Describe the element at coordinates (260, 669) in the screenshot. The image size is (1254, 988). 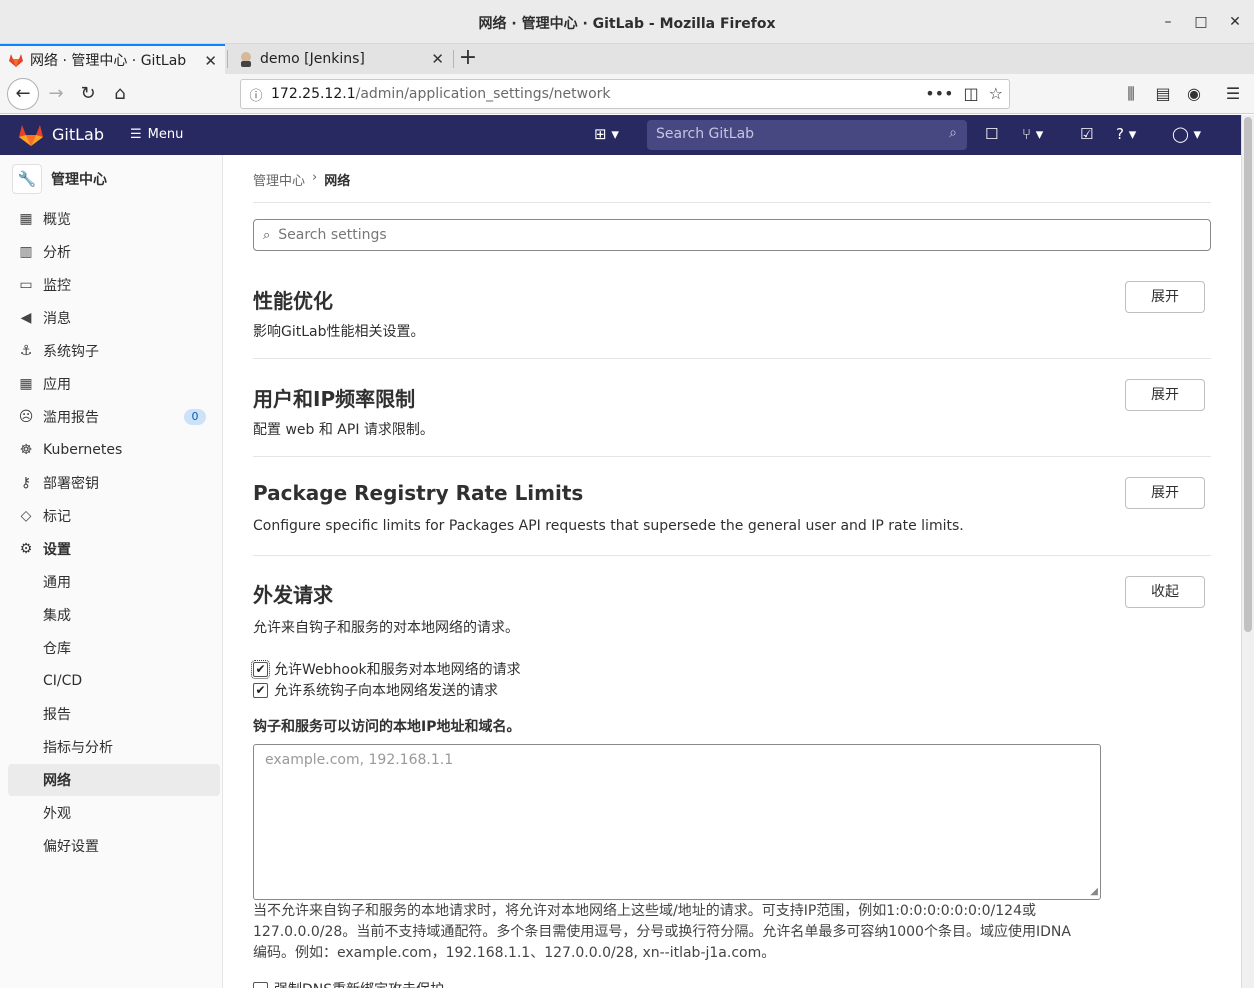
I see `allow-webhooks-local-checkbox: ✔` at that location.